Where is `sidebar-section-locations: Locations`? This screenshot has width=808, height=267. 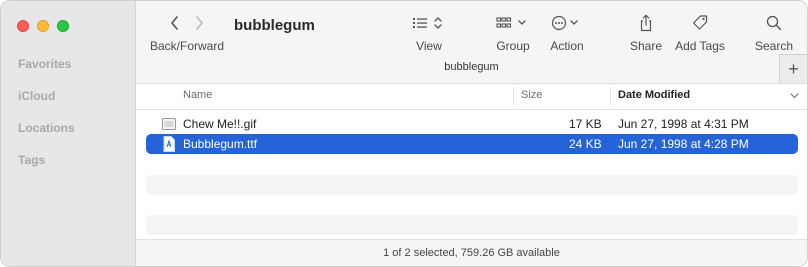
sidebar-section-locations: Locations is located at coordinates (46, 128).